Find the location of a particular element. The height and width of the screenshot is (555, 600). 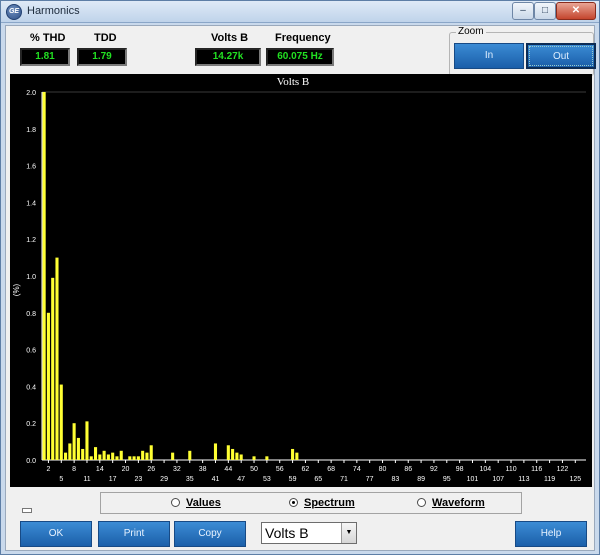

y-tick-label: 1.0 is located at coordinates (31, 277).